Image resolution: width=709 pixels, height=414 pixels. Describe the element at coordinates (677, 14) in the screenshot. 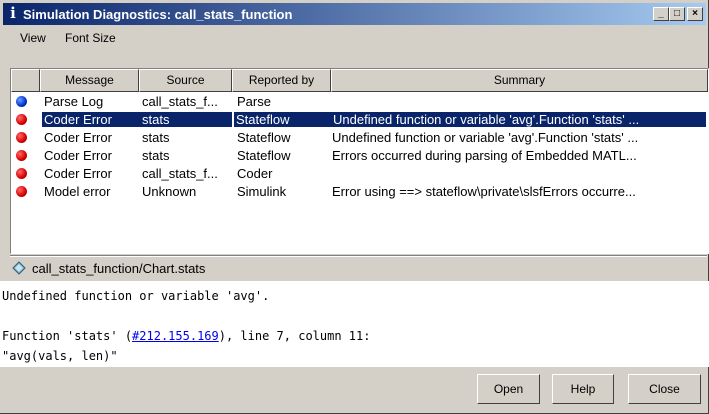

I see `maximize-button: □` at that location.